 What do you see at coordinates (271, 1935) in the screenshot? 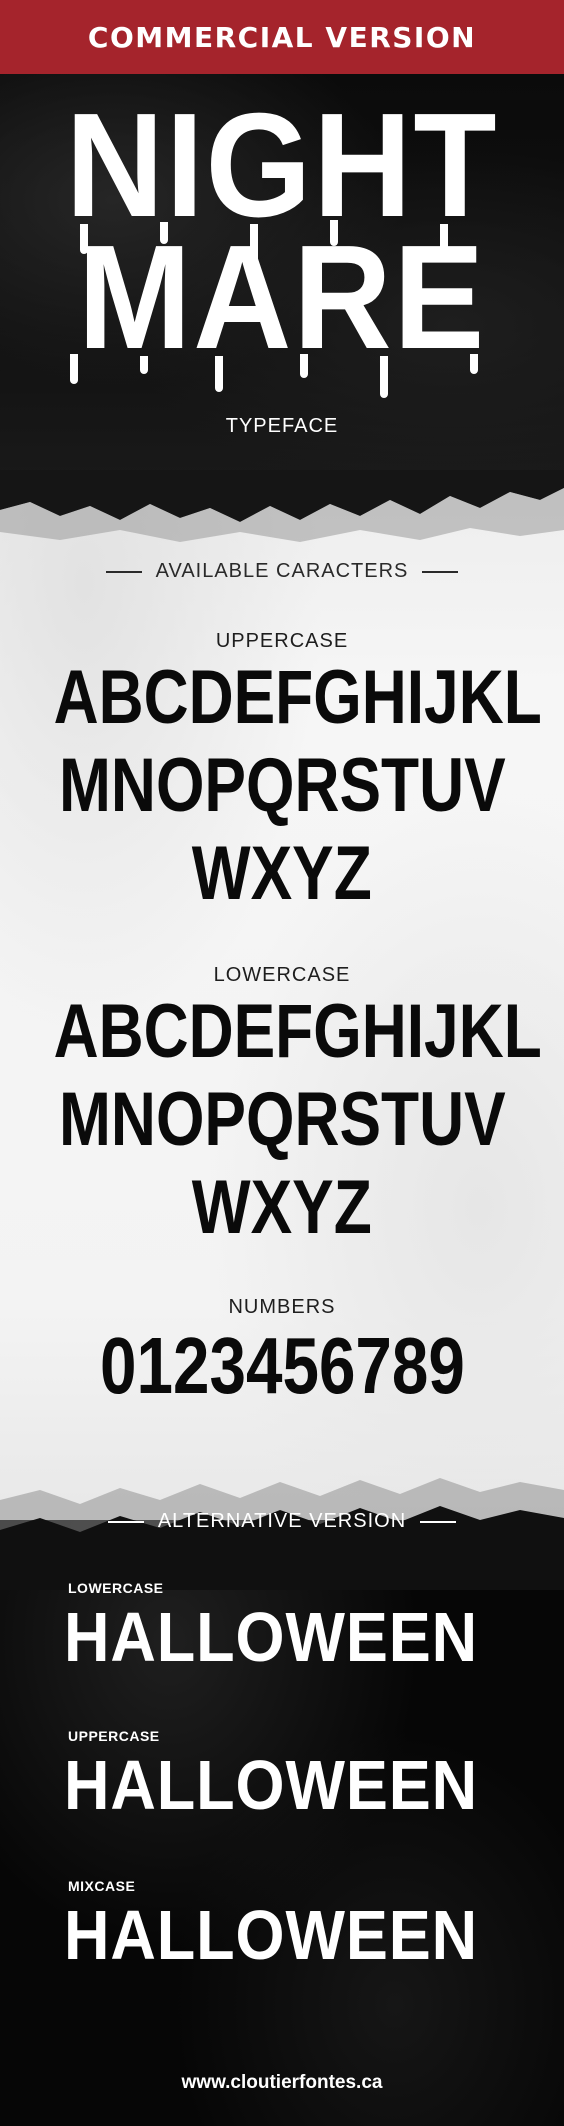
I see `alt-mixcase-sample: HALLOWEEN` at bounding box center [271, 1935].